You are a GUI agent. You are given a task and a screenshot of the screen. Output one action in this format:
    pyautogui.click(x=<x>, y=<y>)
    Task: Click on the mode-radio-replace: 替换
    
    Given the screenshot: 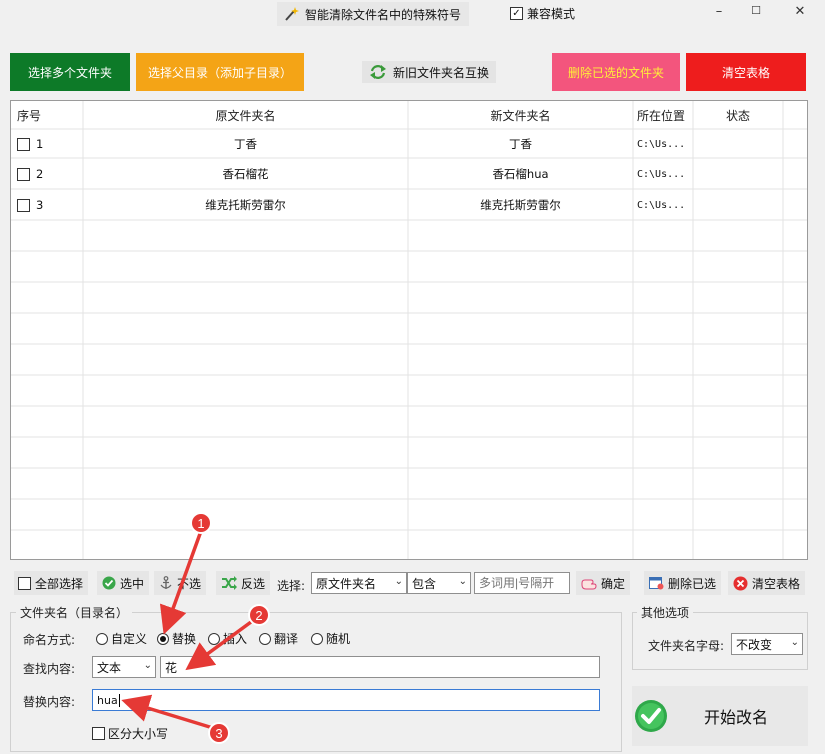 What is the action you would take?
    pyautogui.click(x=176, y=638)
    